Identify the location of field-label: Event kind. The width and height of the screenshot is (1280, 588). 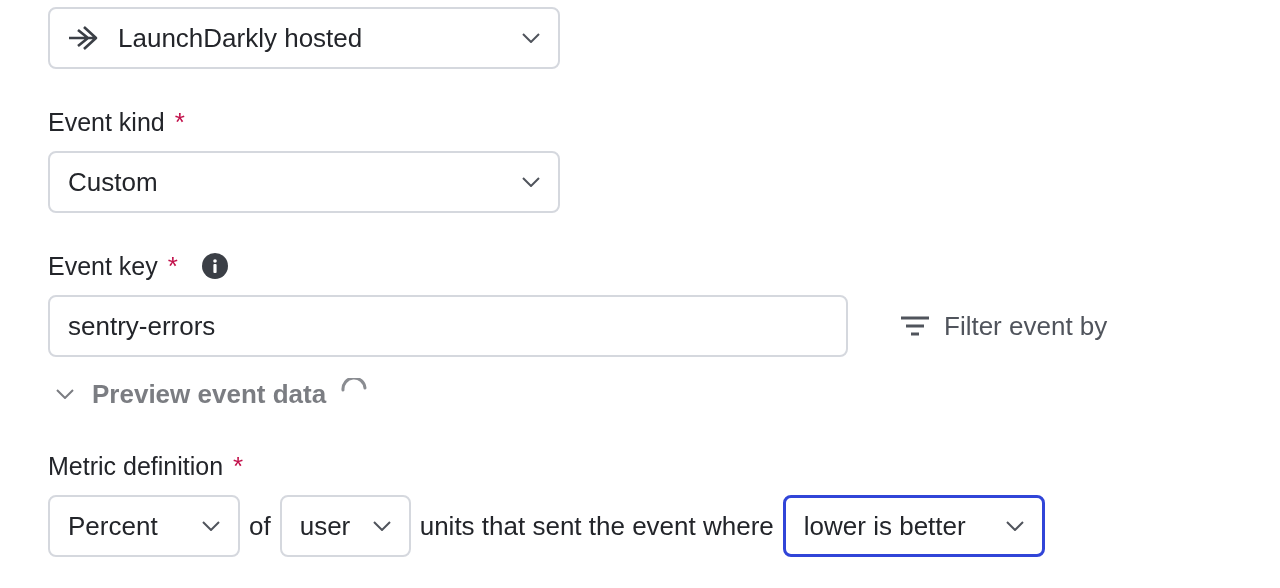
(106, 122).